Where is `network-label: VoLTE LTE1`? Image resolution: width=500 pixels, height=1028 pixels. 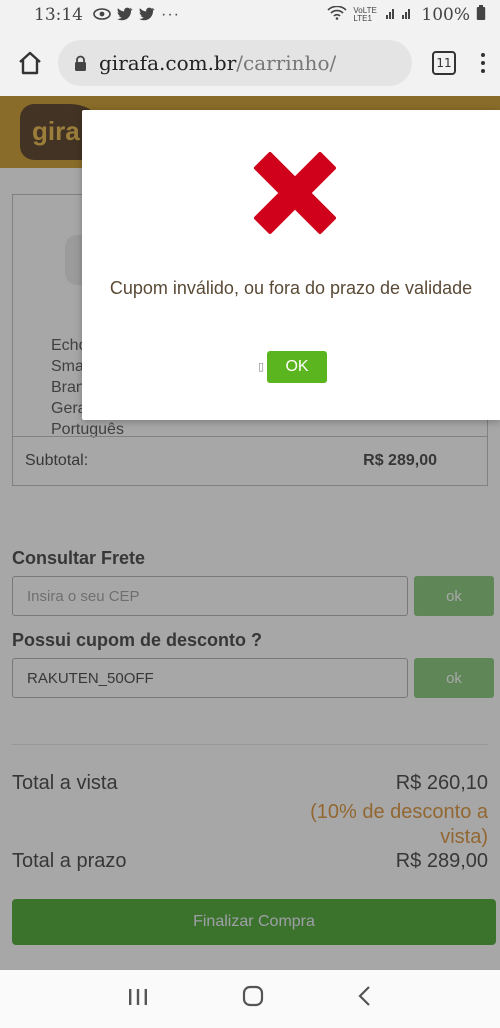 network-label: VoLTE LTE1 is located at coordinates (365, 14).